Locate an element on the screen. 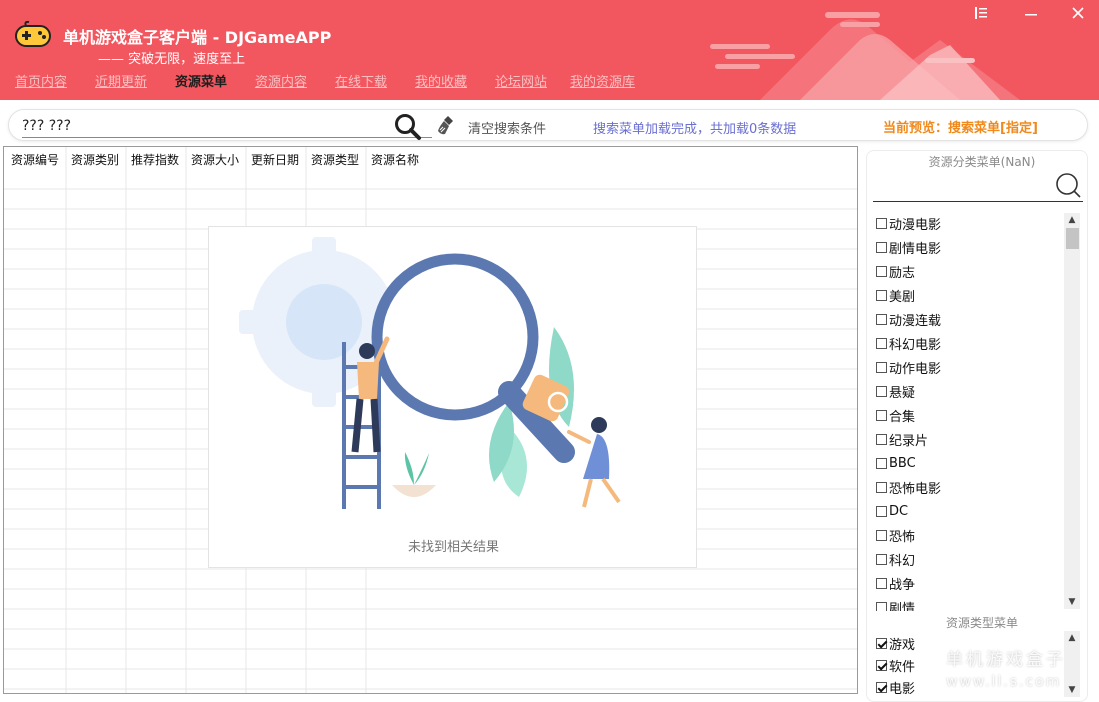  category-label: 科幻电影 is located at coordinates (915, 345).